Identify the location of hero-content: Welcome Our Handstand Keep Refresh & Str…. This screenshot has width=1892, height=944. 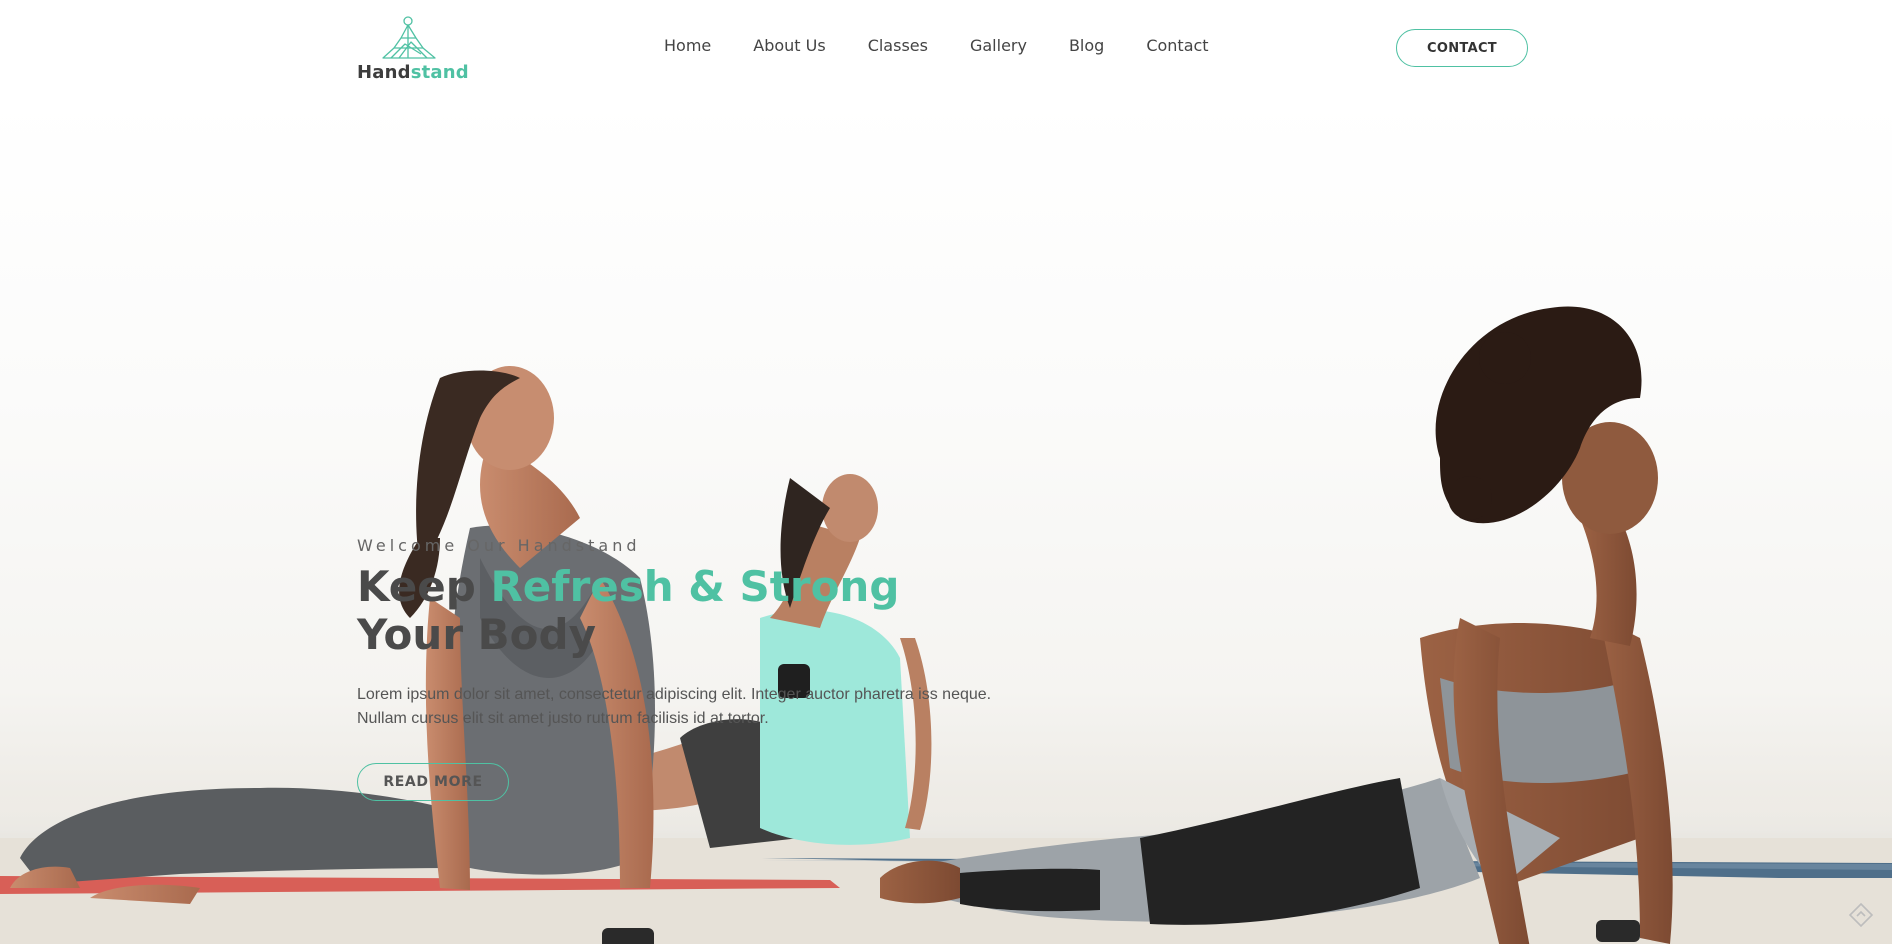
(677, 668).